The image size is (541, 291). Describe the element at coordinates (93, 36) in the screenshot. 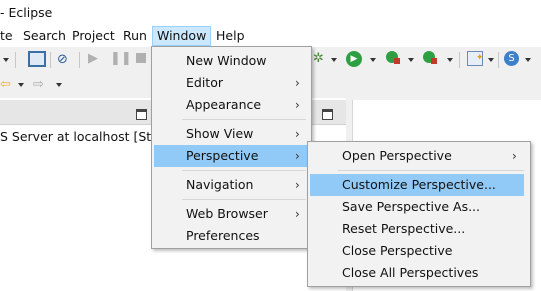

I see `menu-project: Project` at that location.